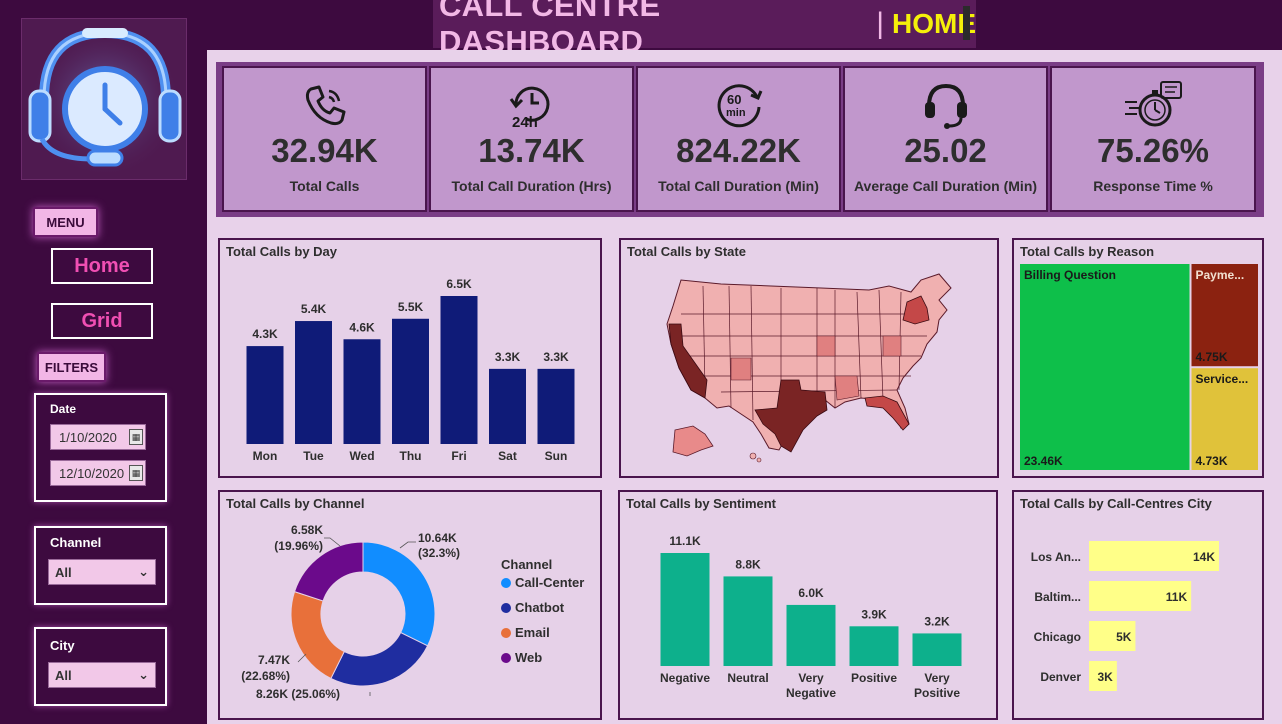  I want to click on date-end-input: 12/10/2020 ▦, so click(98, 473).